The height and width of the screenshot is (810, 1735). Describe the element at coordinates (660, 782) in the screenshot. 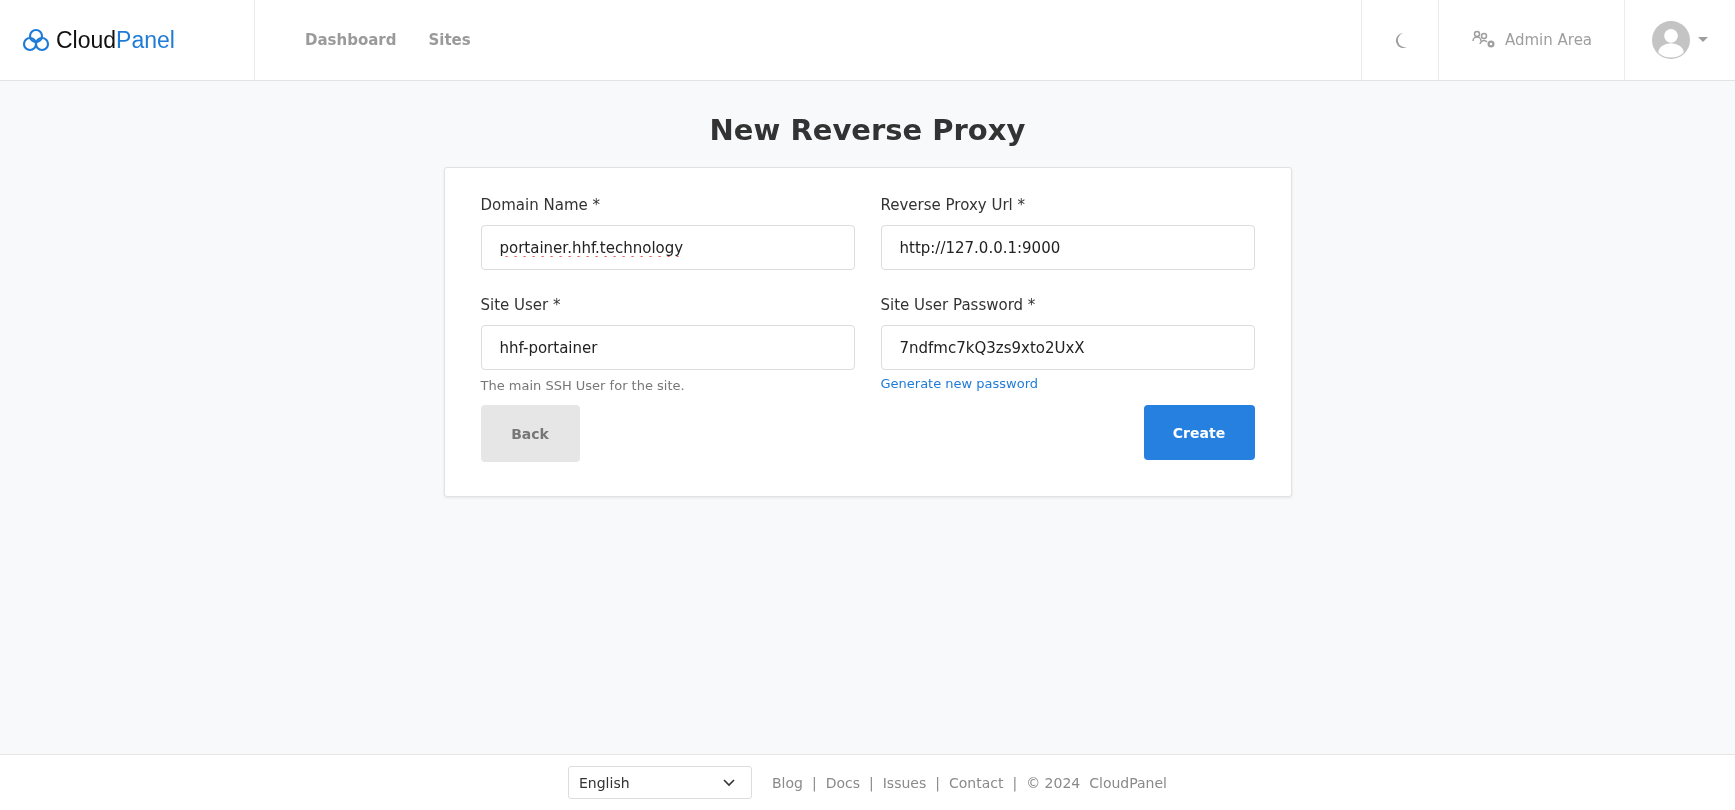

I see `language-select: English` at that location.